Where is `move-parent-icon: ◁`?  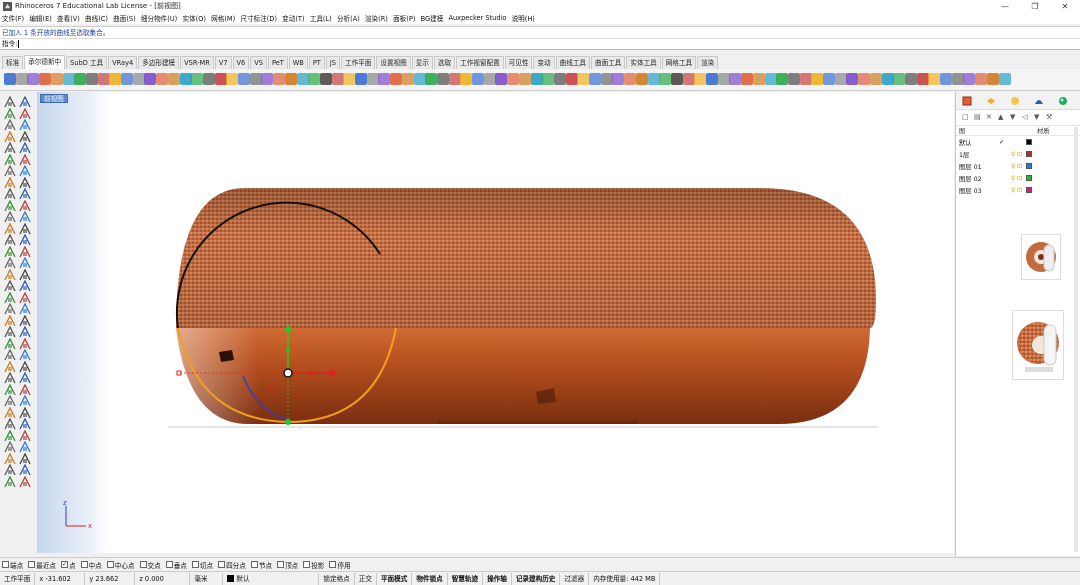
move-parent-icon: ◁ is located at coordinates (1025, 117).